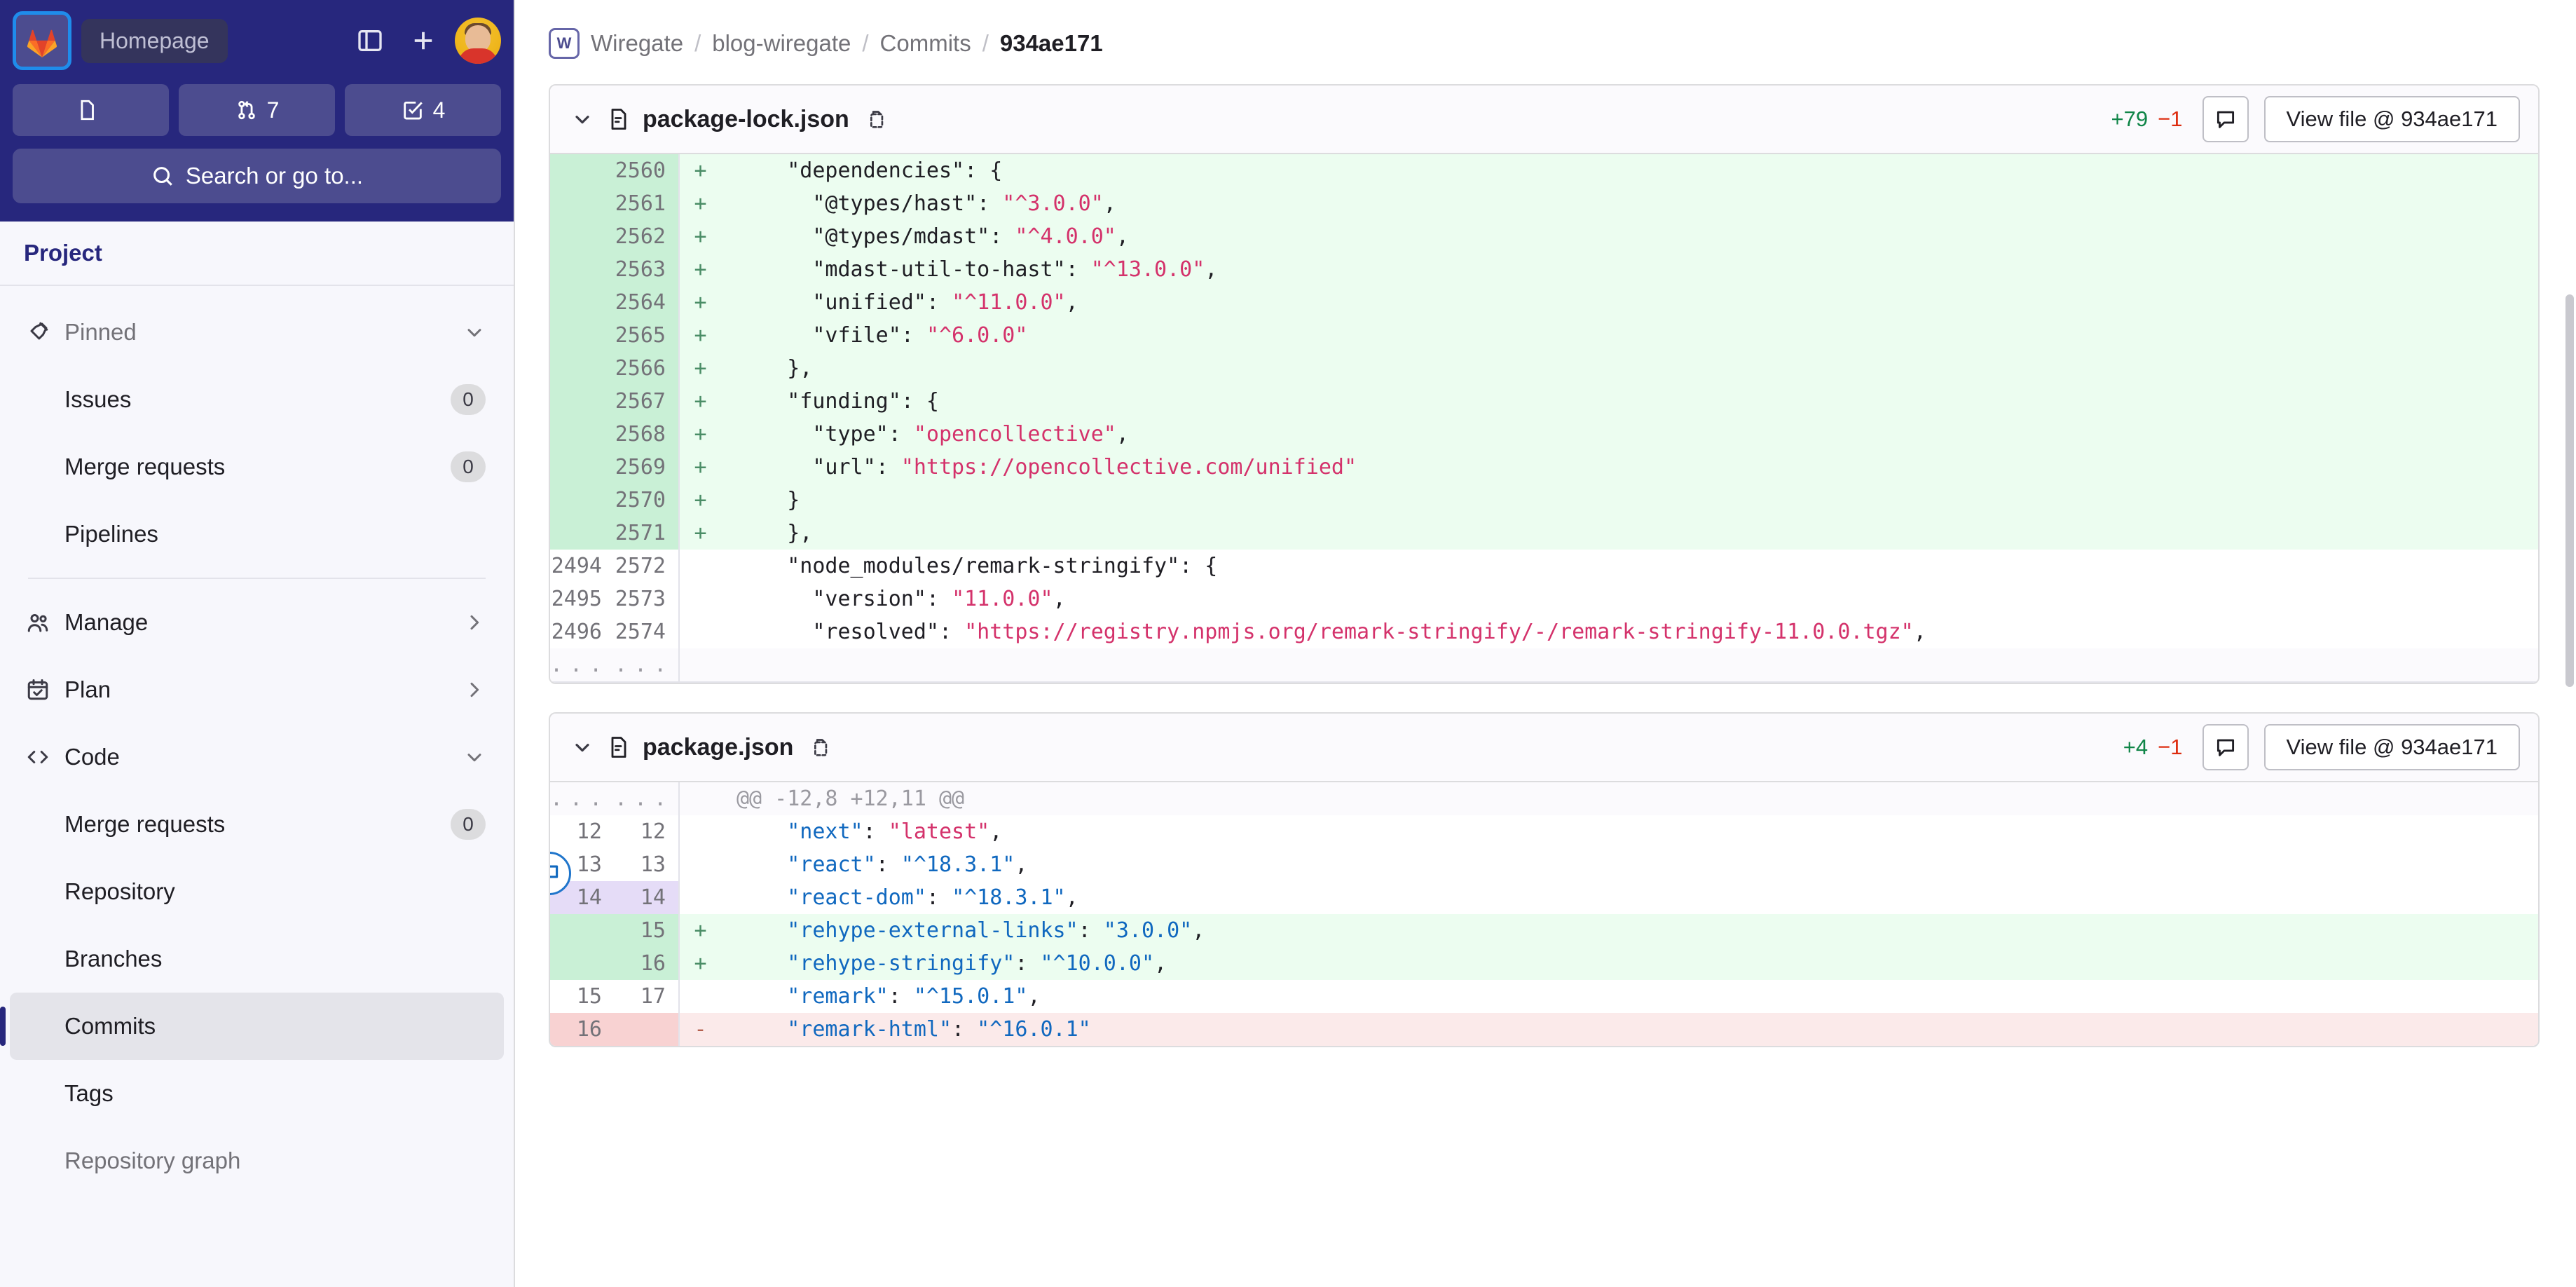 The image size is (2576, 1287). I want to click on diff-new-line-number: 13, so click(647, 864).